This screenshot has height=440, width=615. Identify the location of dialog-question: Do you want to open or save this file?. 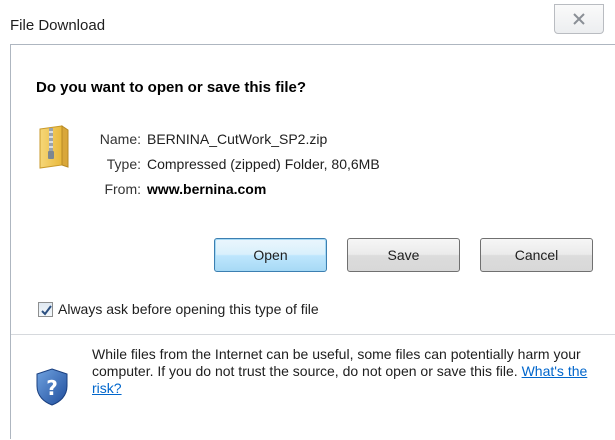
(171, 87).